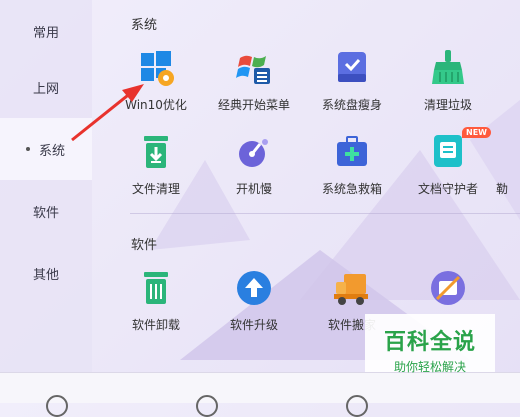  What do you see at coordinates (352, 288) in the screenshot?
I see `truck-icon` at bounding box center [352, 288].